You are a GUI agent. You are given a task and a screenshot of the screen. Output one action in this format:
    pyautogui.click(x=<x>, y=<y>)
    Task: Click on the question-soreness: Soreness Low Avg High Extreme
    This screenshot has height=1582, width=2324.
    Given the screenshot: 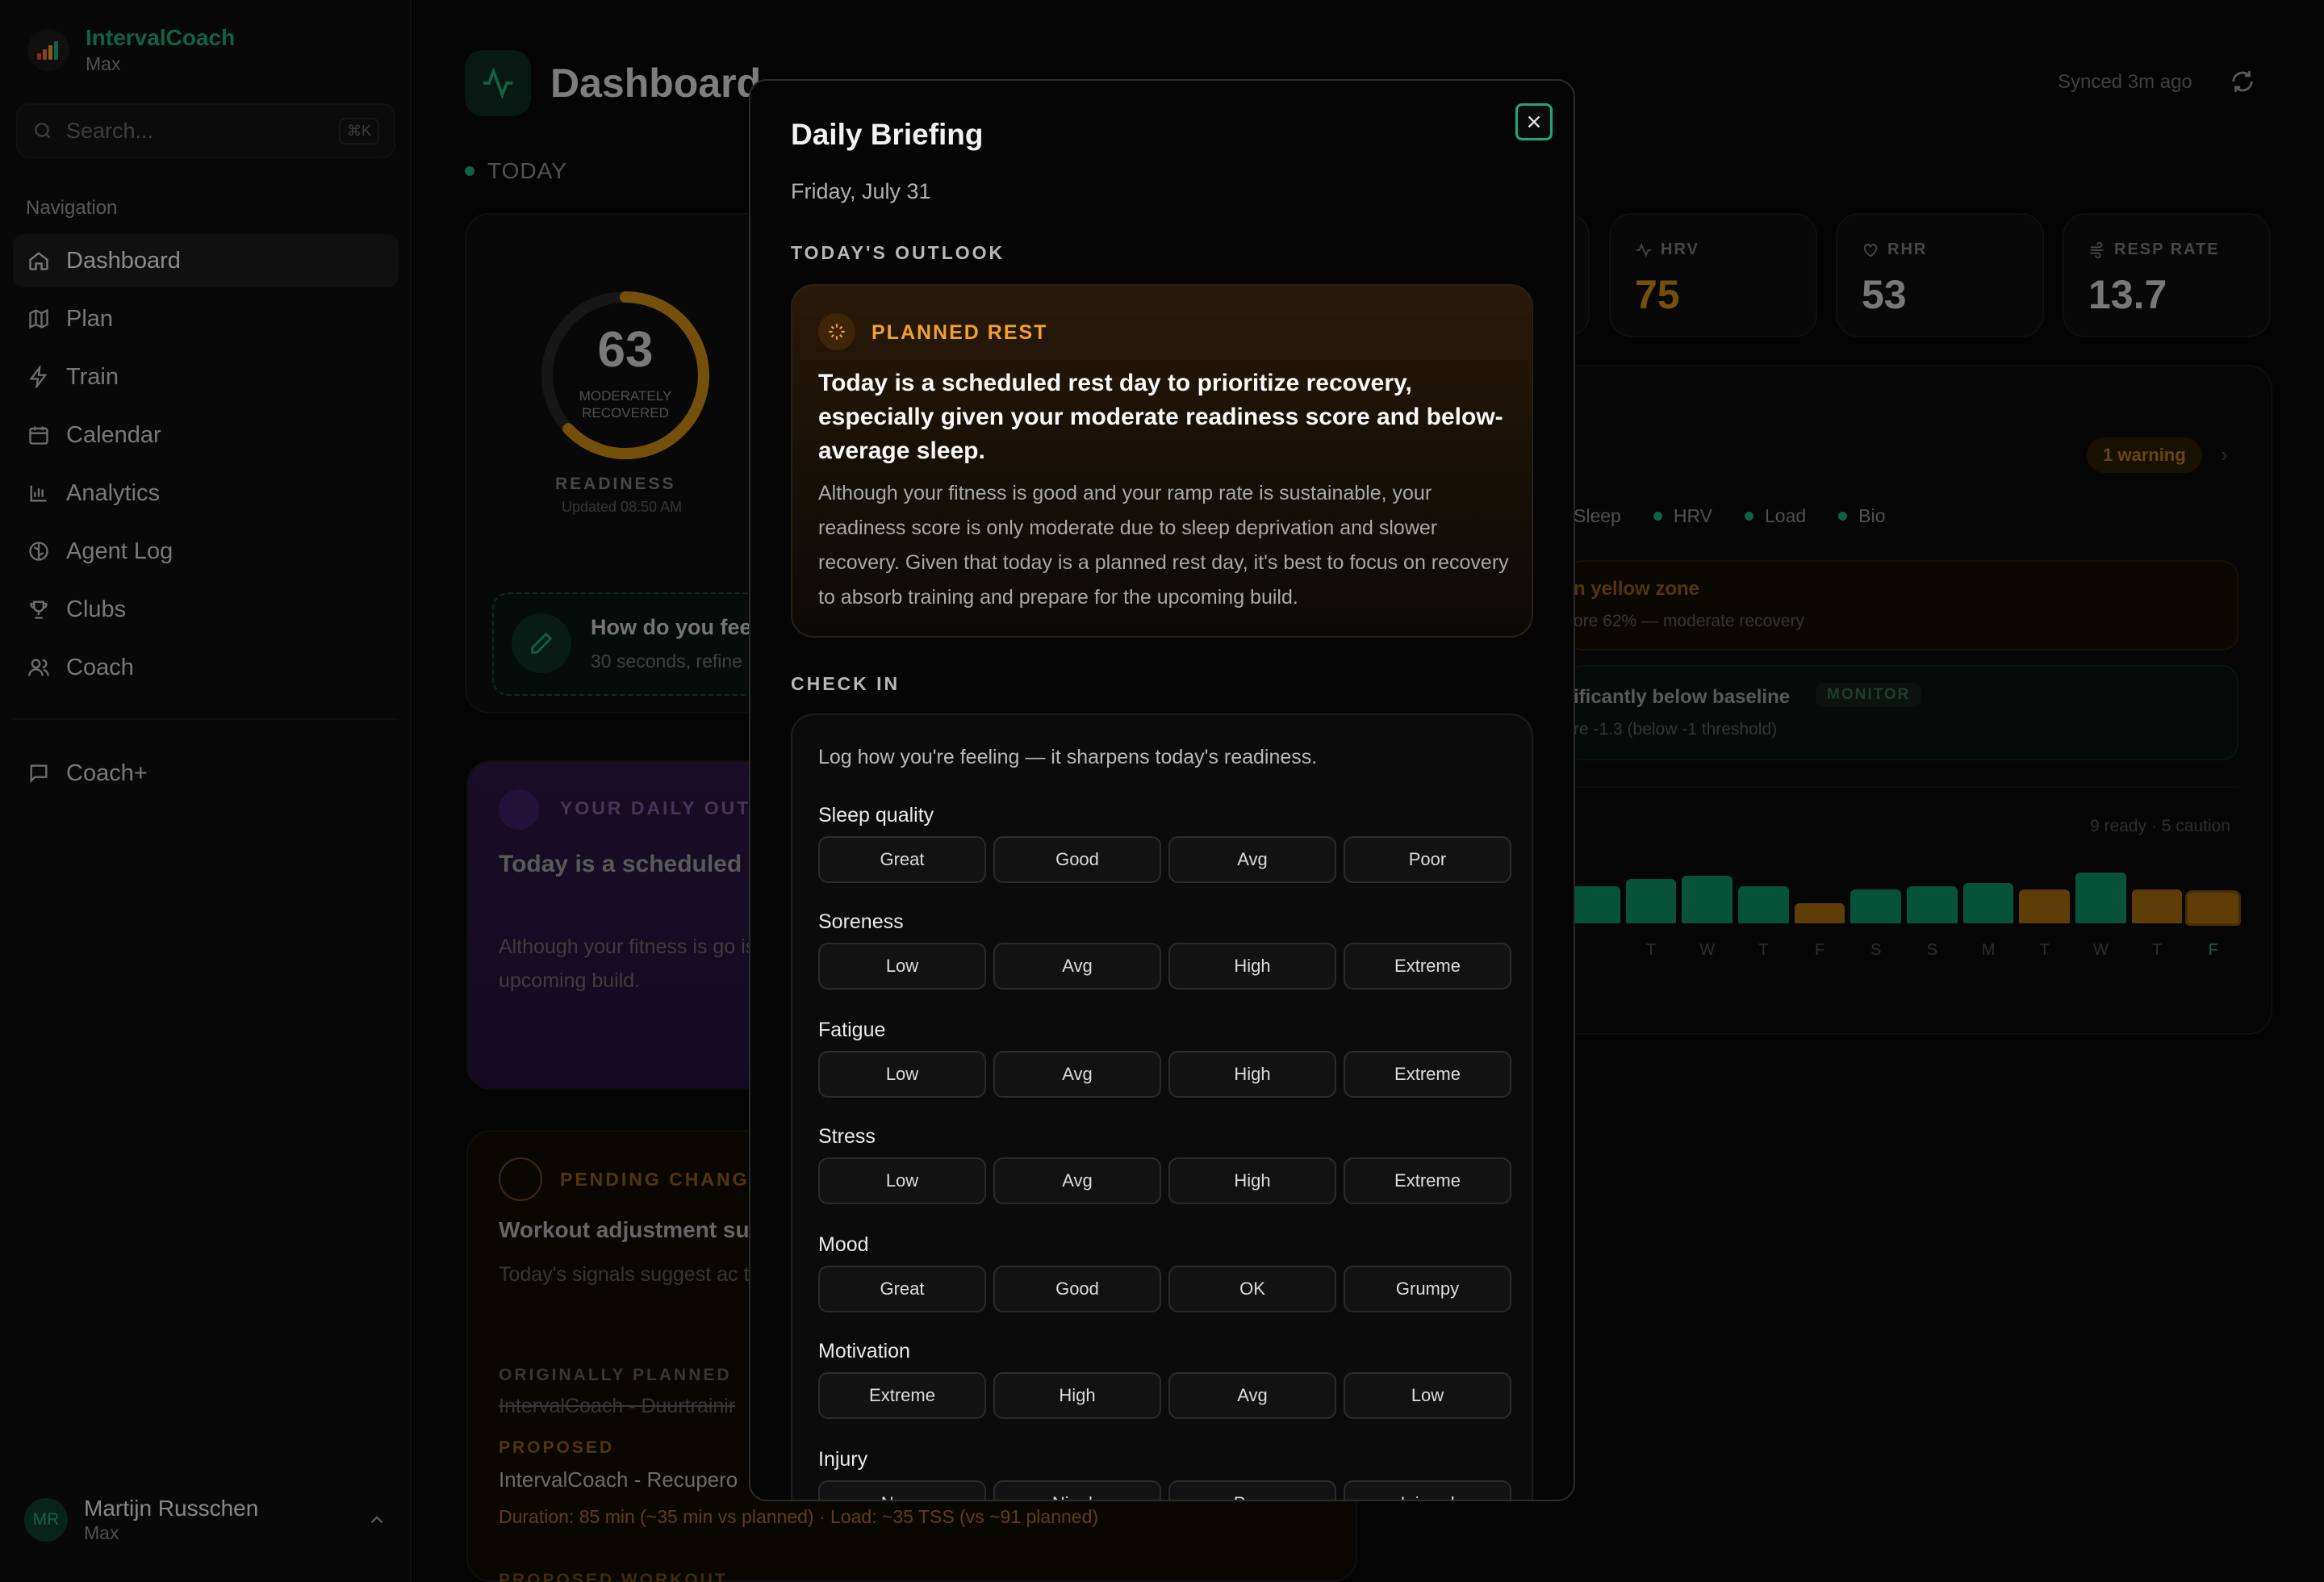 What is the action you would take?
    pyautogui.click(x=1165, y=950)
    